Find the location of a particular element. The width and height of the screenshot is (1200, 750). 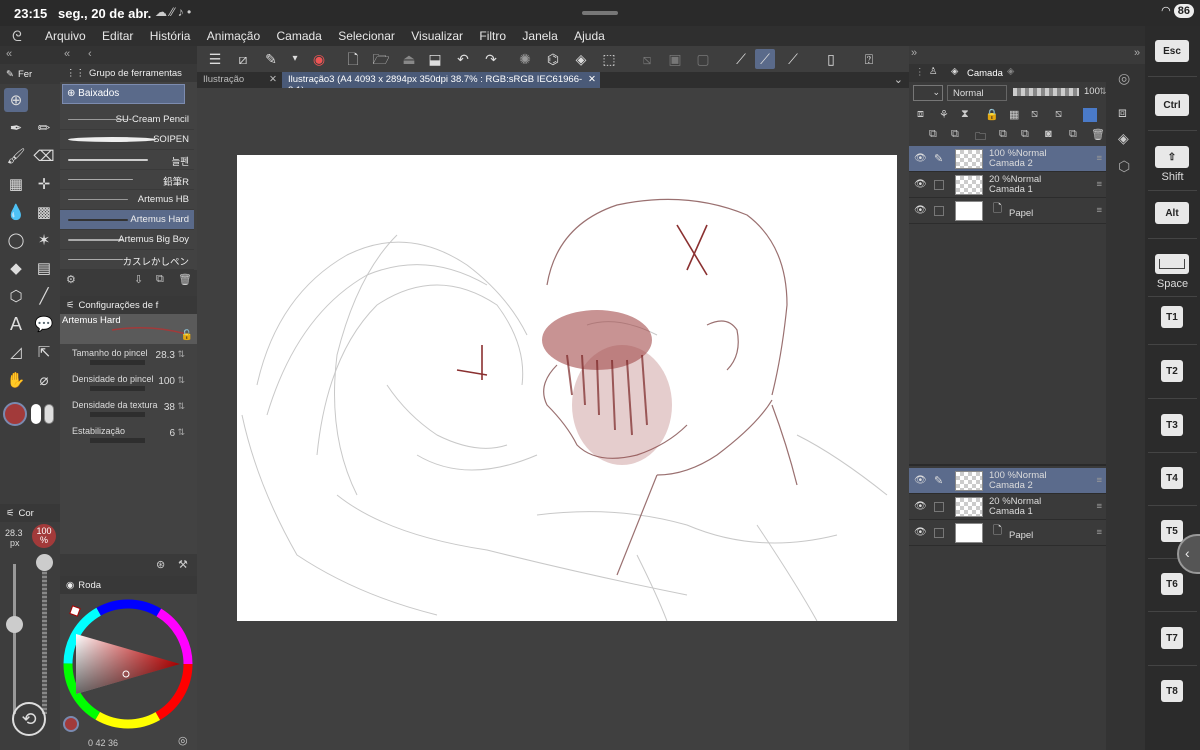

new-vector-layer-icon: ⧉ is located at coordinates (955, 134).